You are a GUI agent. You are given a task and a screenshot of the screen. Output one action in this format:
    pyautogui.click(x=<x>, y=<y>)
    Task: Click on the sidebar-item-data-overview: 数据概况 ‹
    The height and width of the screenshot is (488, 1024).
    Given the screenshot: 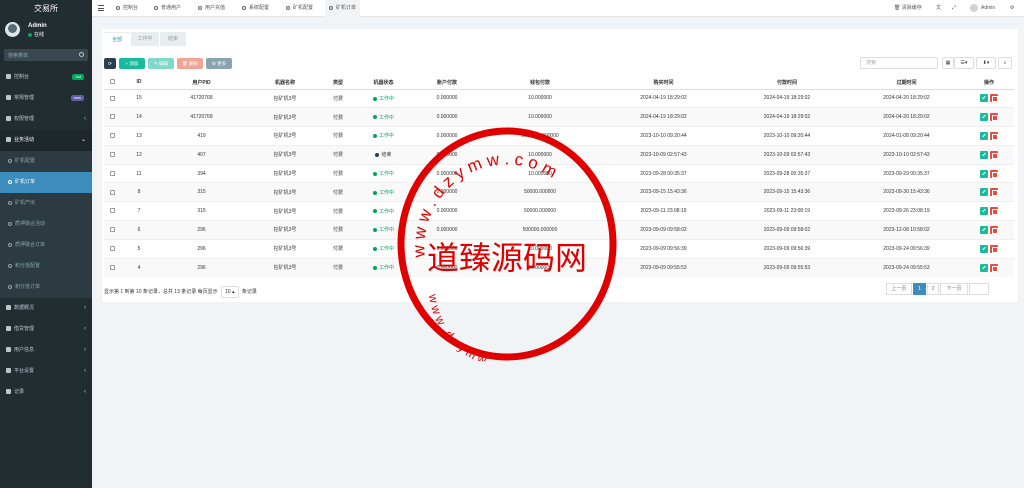 What is the action you would take?
    pyautogui.click(x=46, y=308)
    